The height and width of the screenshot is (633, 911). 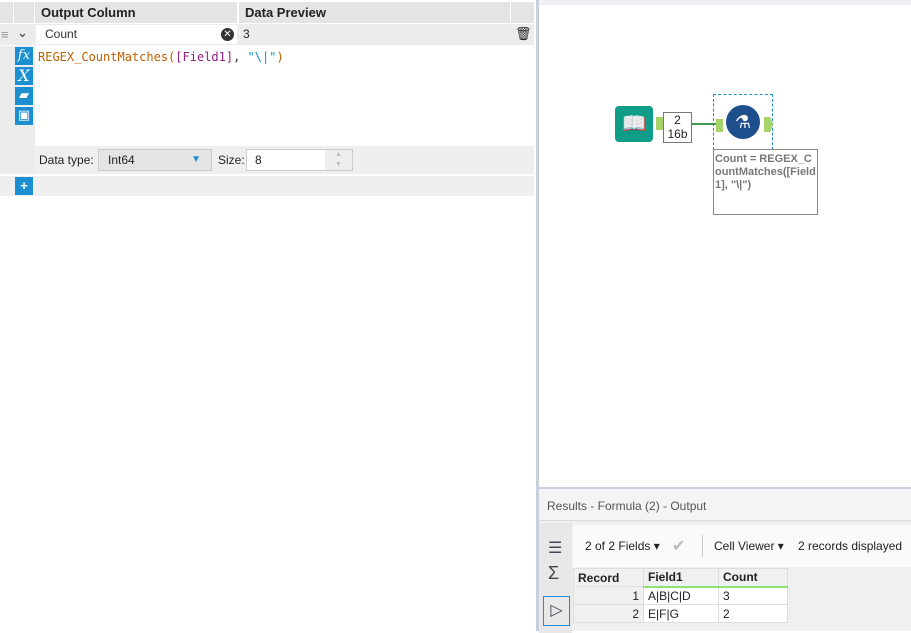 What do you see at coordinates (155, 160) in the screenshot?
I see `data-type-select: Int64 ▼` at bounding box center [155, 160].